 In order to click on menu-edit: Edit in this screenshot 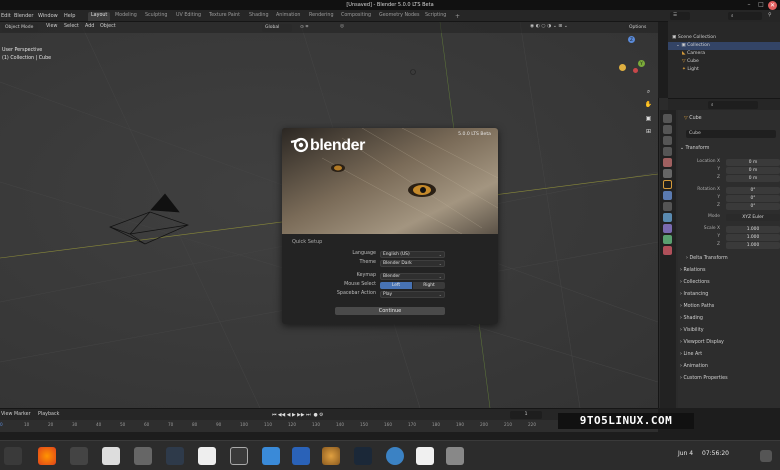, I will do `click(6, 16)`.